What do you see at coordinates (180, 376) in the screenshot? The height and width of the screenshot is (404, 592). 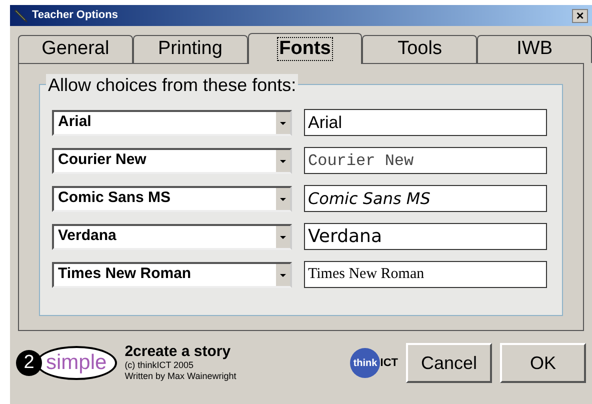 I see `author-text: Written by Max Wainewright` at bounding box center [180, 376].